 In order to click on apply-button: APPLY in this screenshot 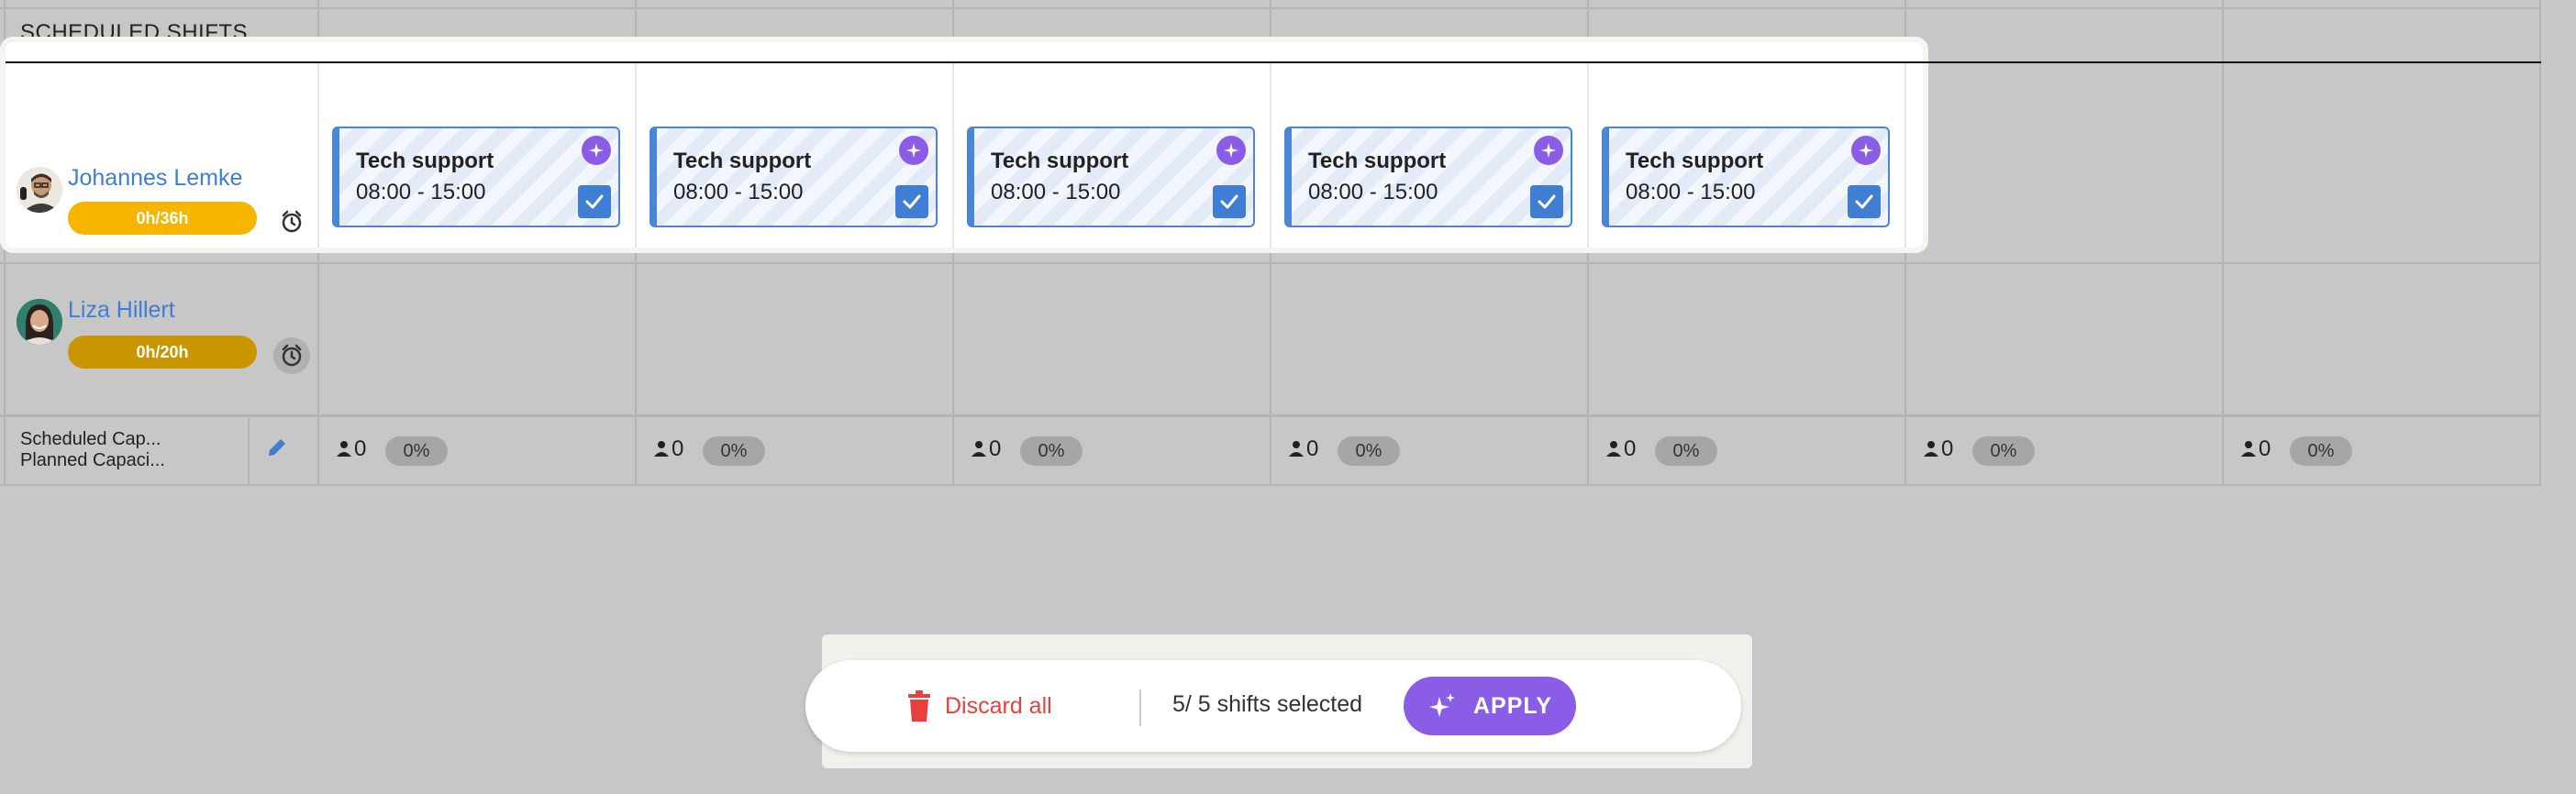, I will do `click(1490, 706)`.